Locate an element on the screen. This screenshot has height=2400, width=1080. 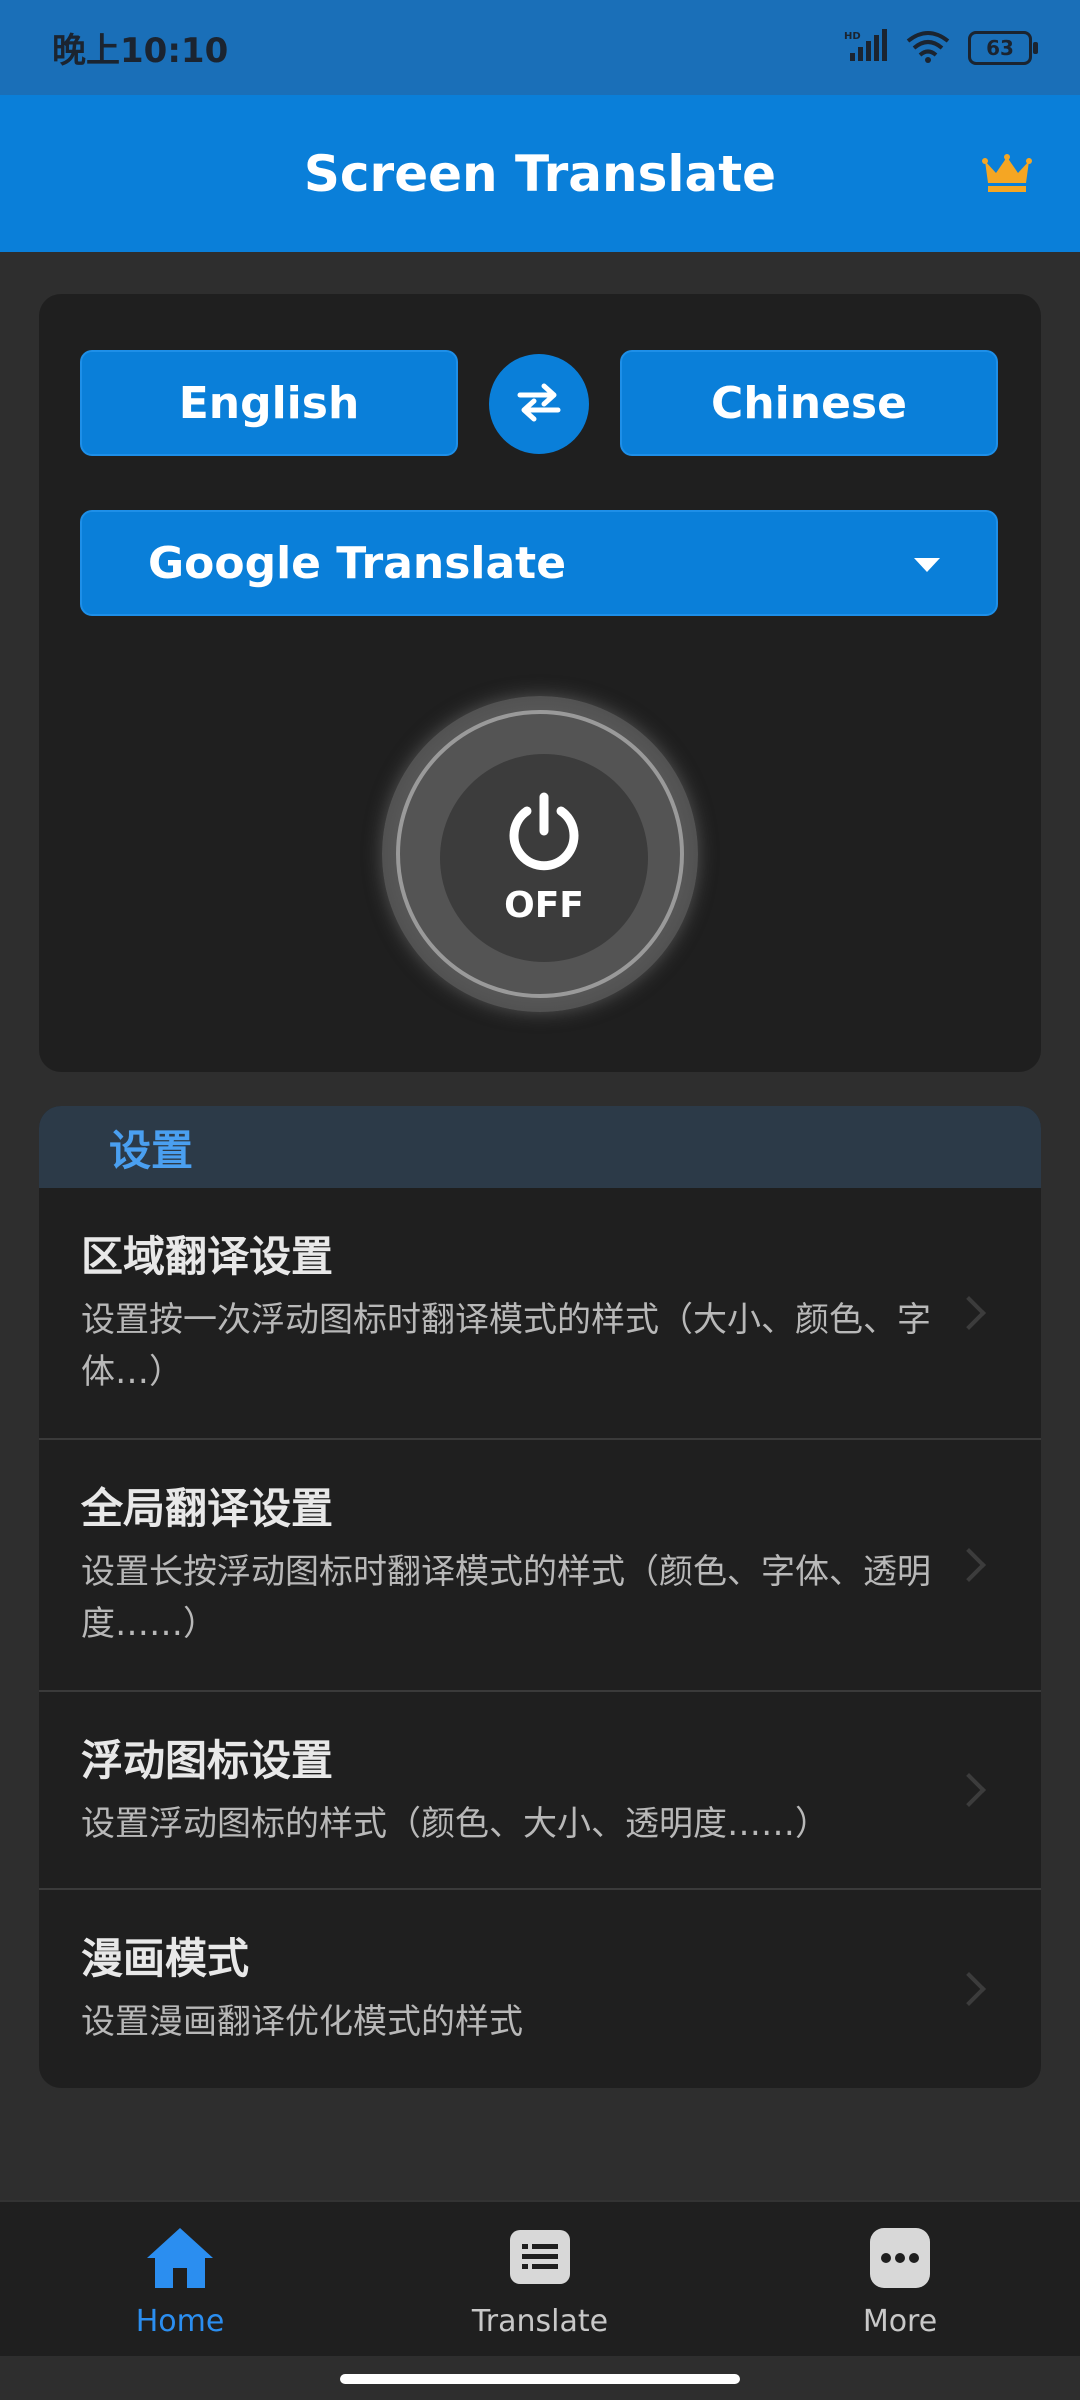
battery-icon: 63 is located at coordinates (1003, 47).